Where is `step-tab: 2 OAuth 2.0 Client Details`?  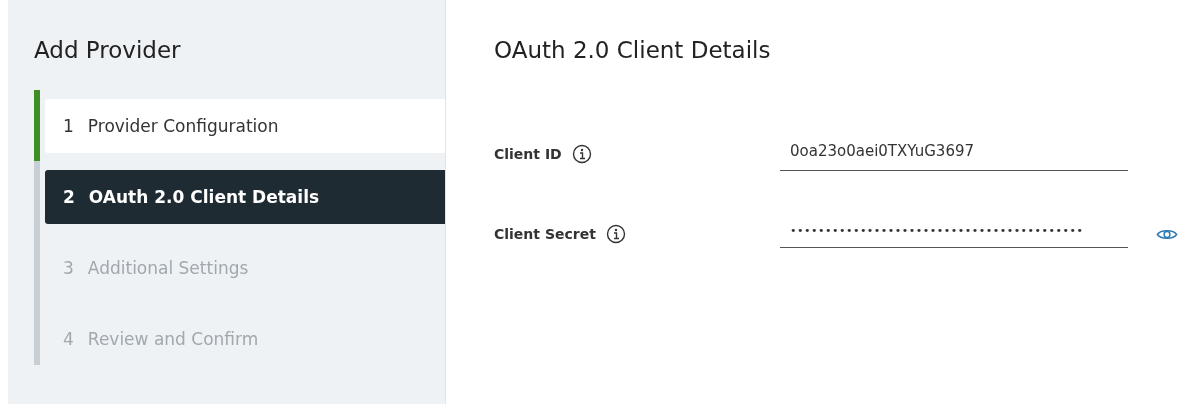
step-tab: 2 OAuth 2.0 Client Details is located at coordinates (245, 197).